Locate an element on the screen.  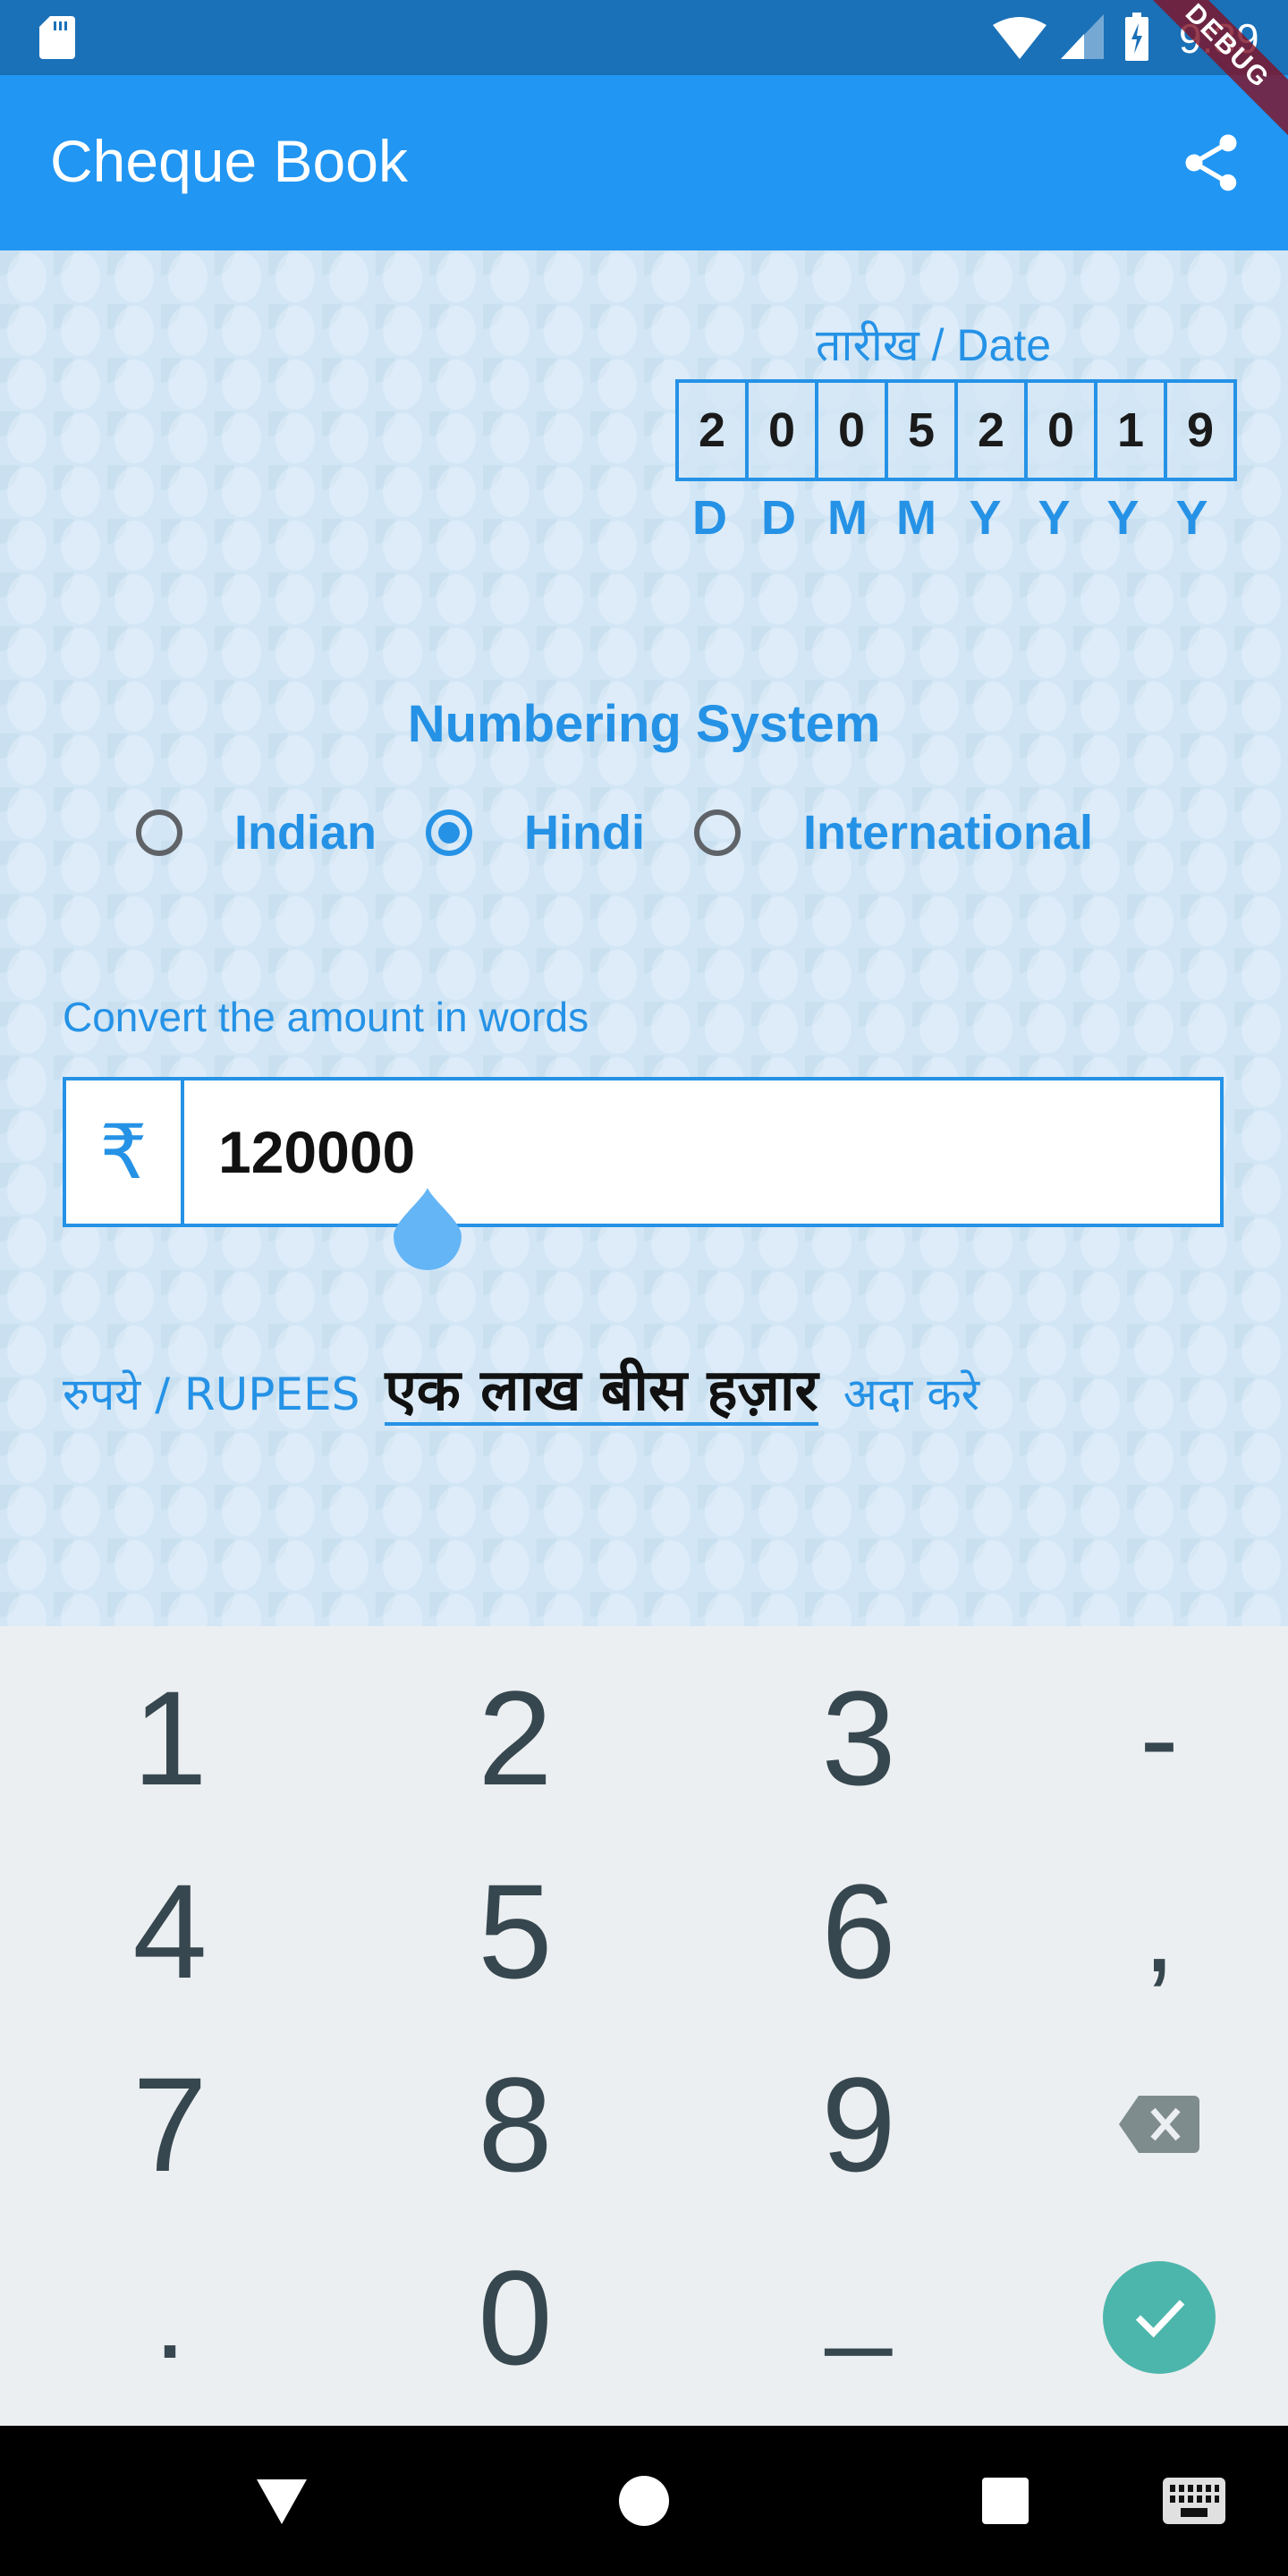
system-nav-bar is located at coordinates (644, 2501).